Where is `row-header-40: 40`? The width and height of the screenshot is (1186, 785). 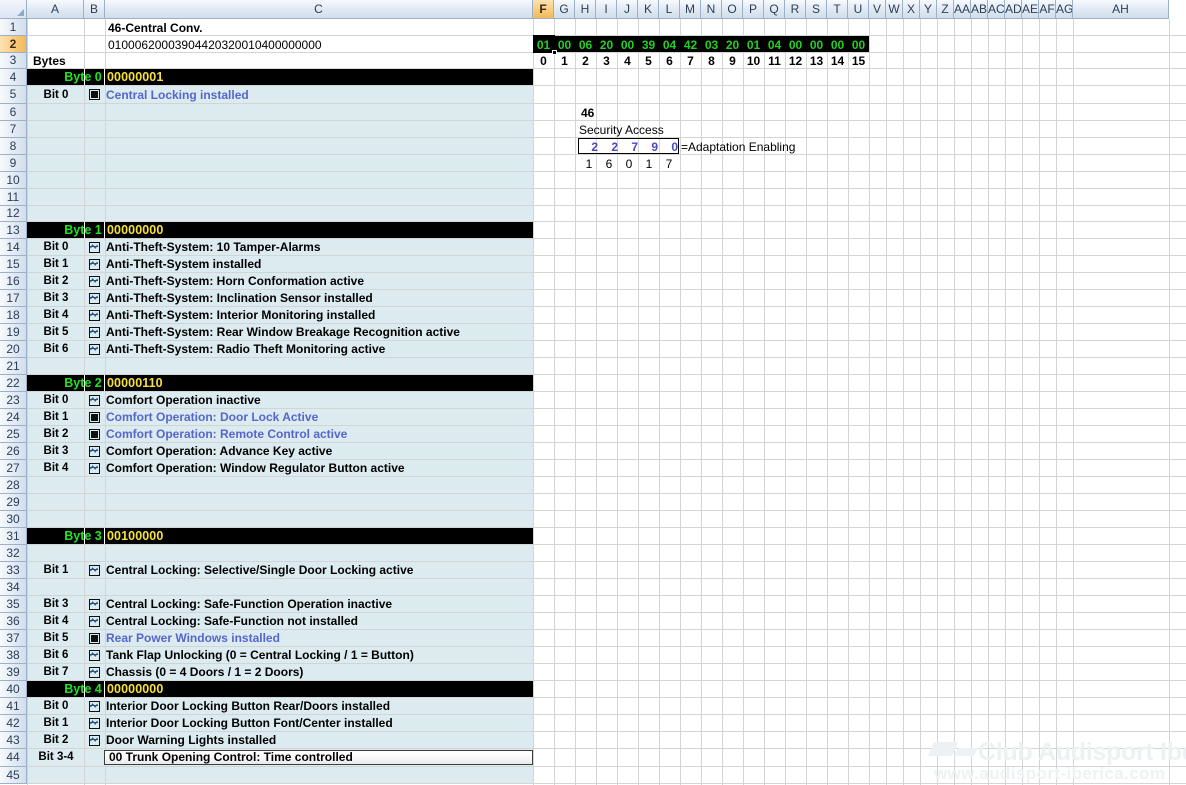
row-header-40: 40 is located at coordinates (13, 689).